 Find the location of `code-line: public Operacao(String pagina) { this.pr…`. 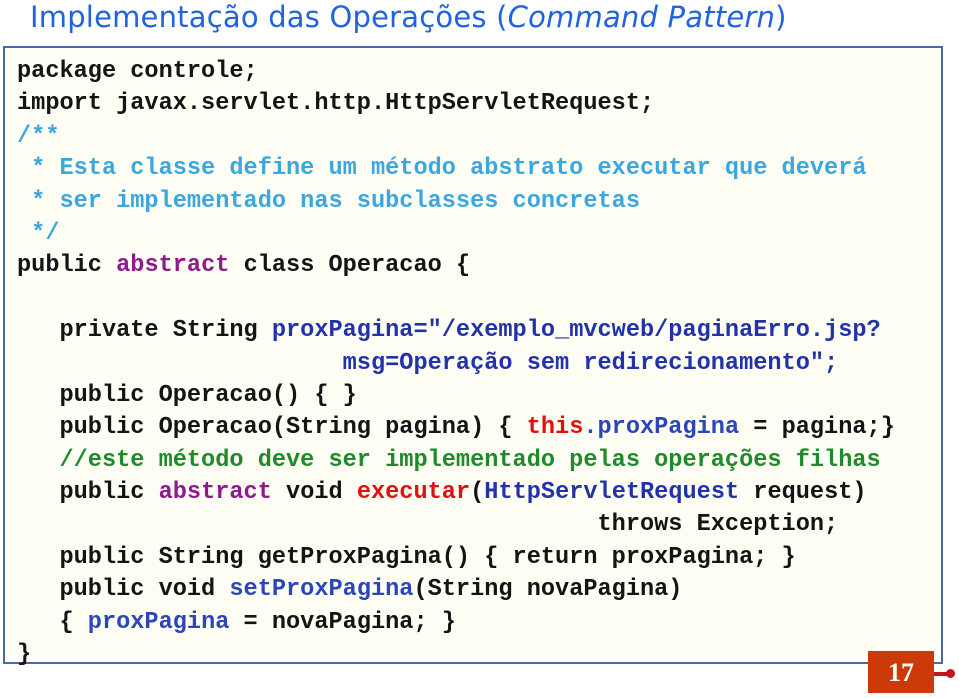

code-line: public Operacao(String pagina) { this.pr… is located at coordinates (456, 428).